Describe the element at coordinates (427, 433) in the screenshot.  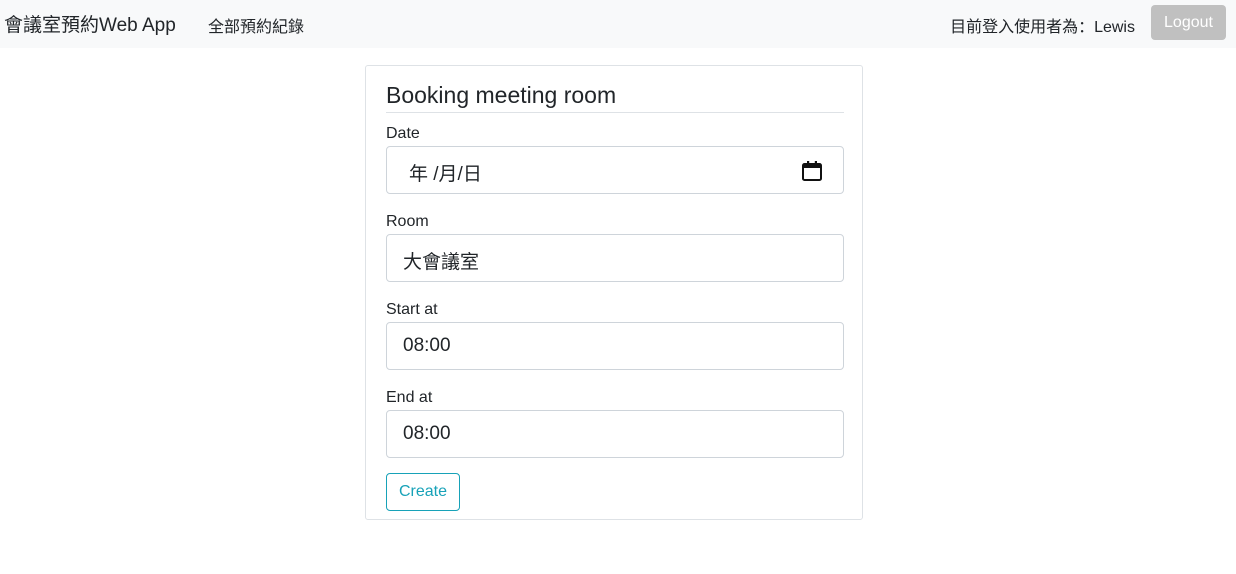
I see `end-at-input-value: 08:00` at that location.